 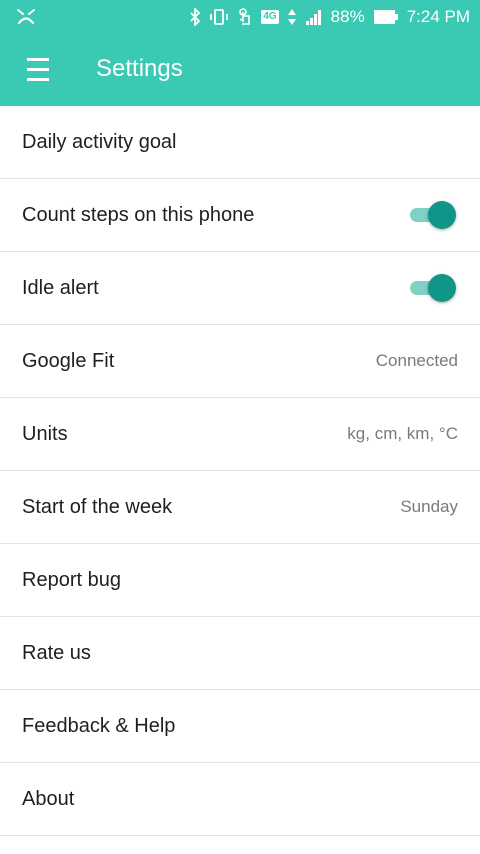 What do you see at coordinates (314, 17) in the screenshot?
I see `signal-icon` at bounding box center [314, 17].